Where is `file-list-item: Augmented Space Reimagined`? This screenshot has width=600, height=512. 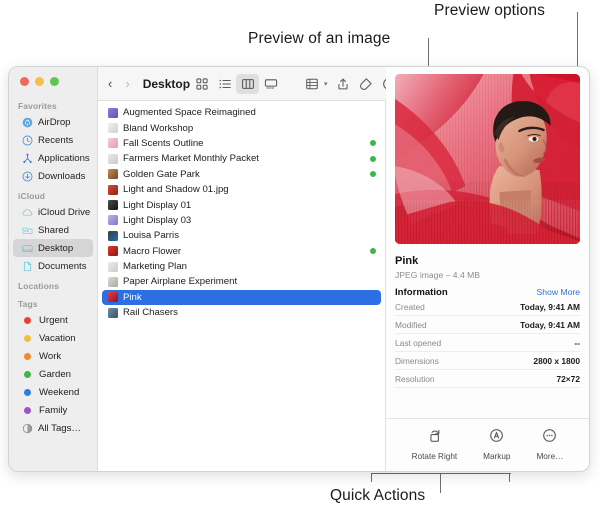
file-list-item: Augmented Space Reimagined is located at coordinates (241, 112).